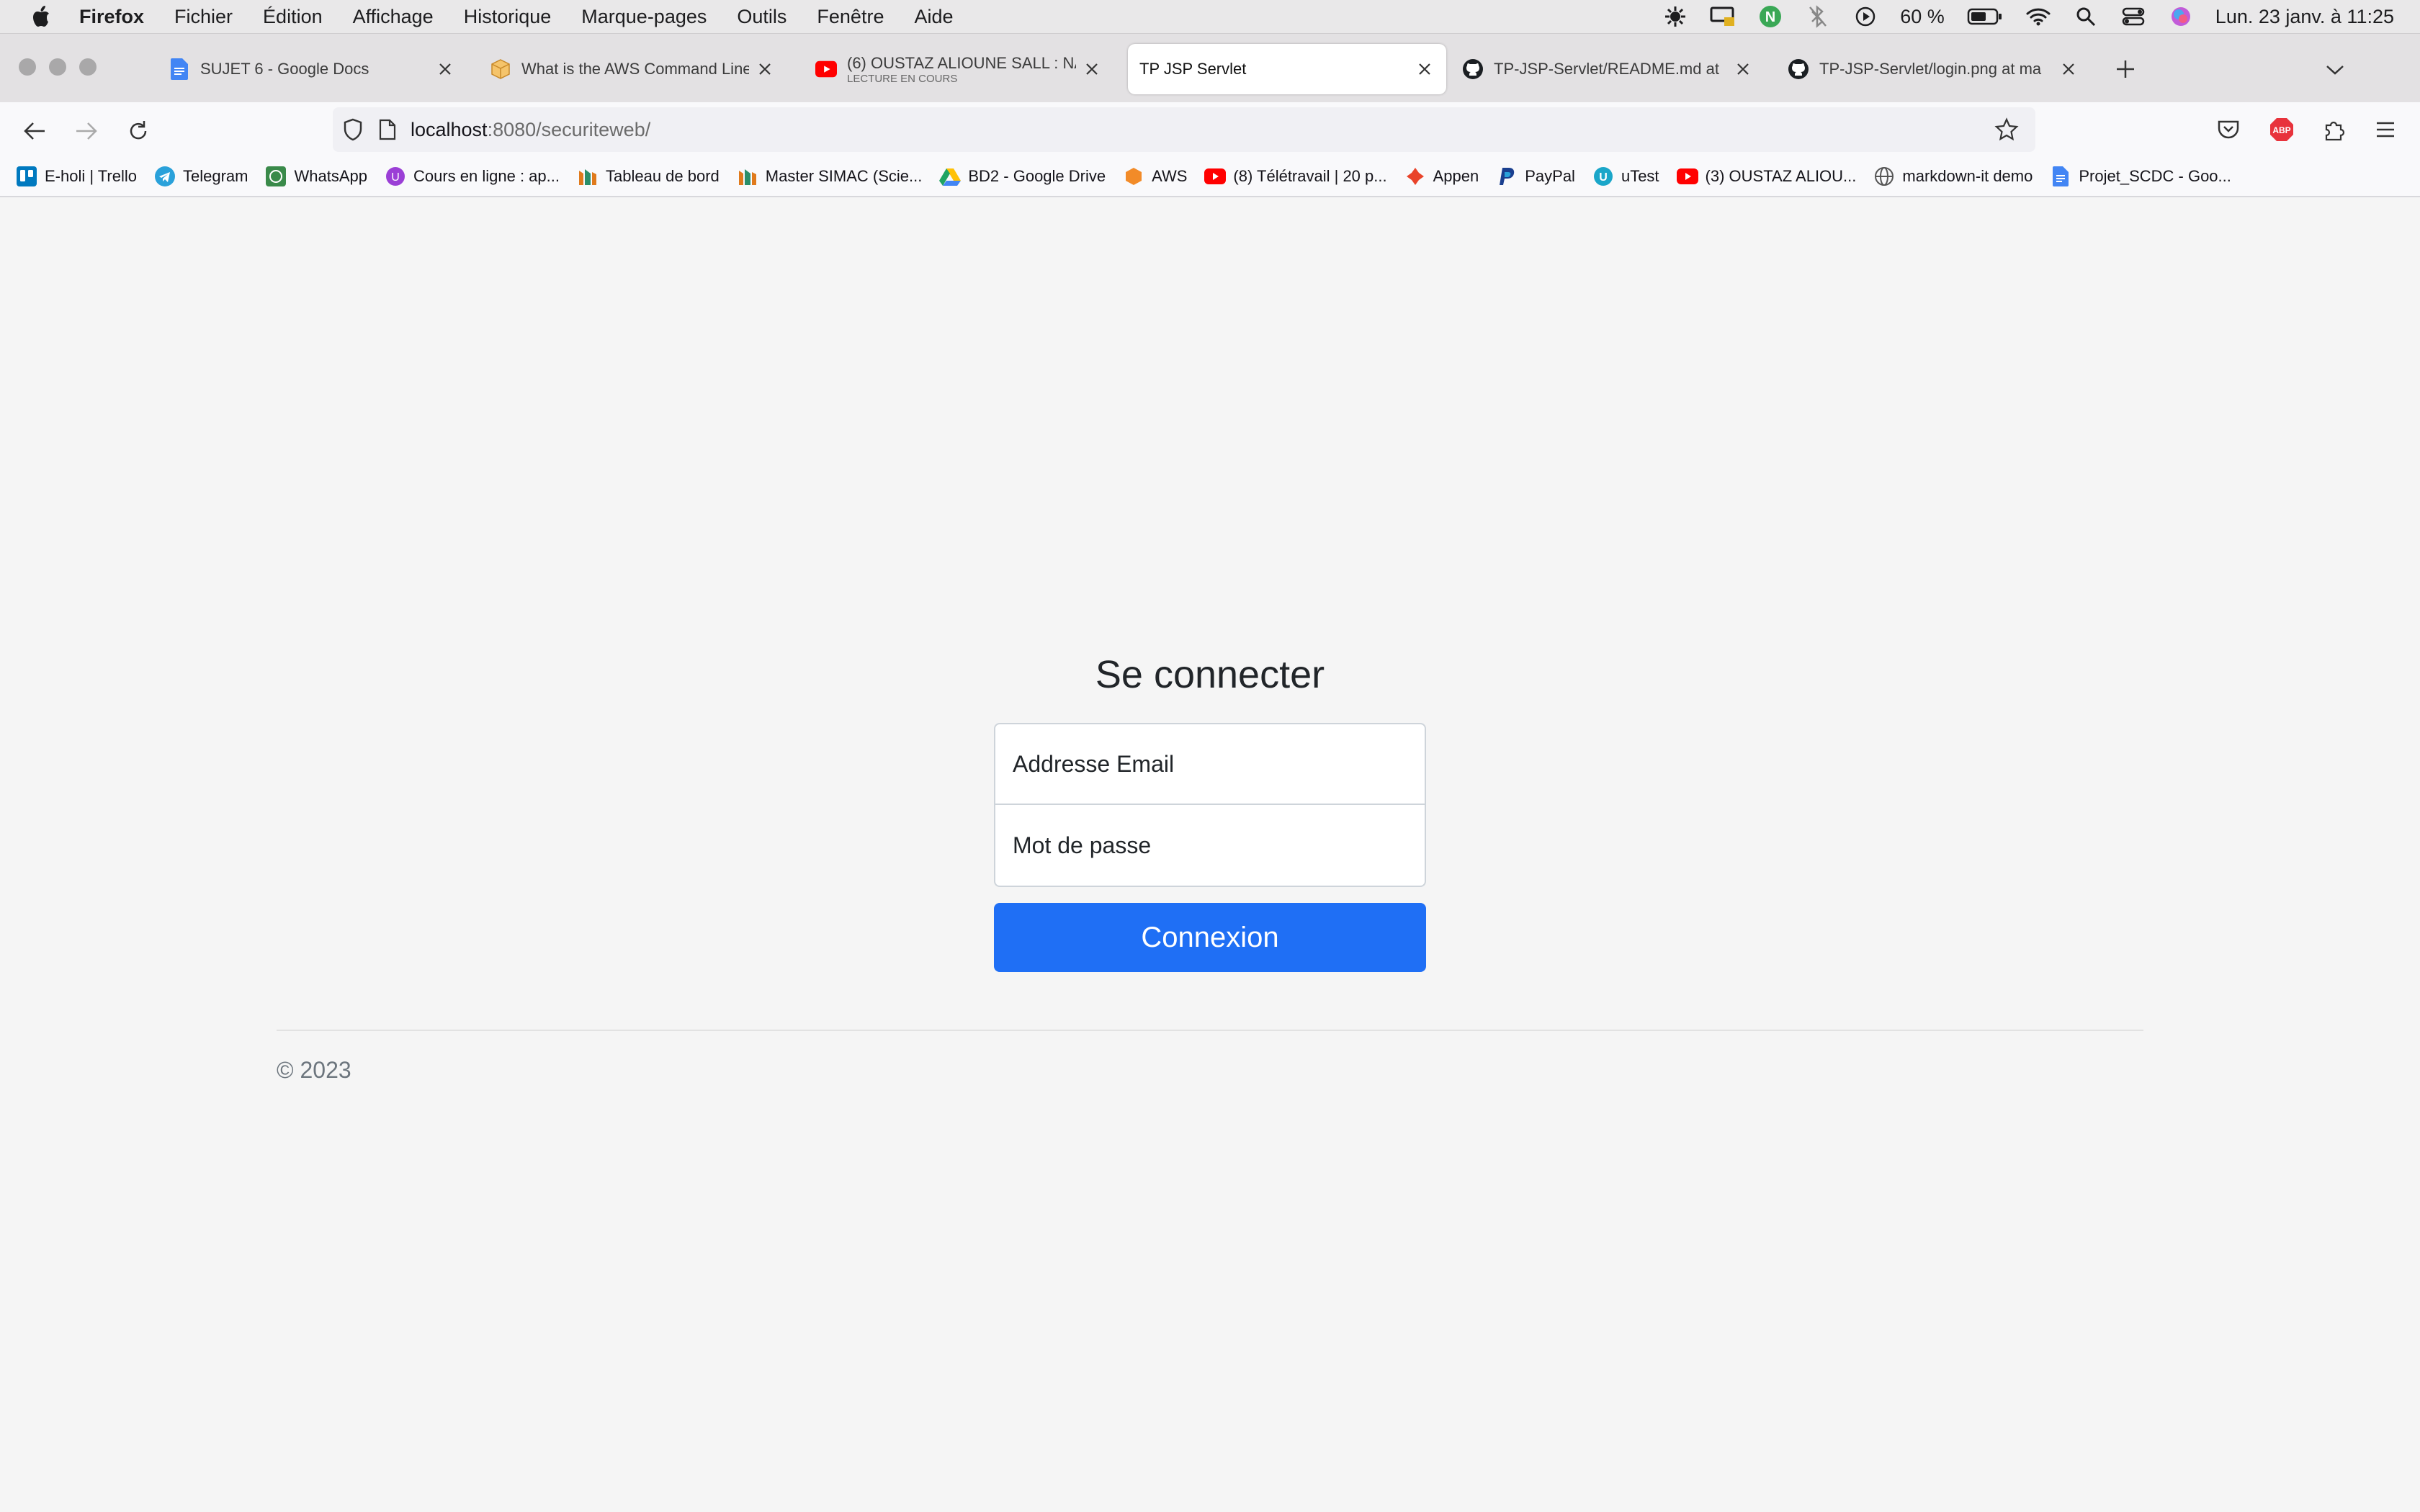 The height and width of the screenshot is (1512, 2420). Describe the element at coordinates (1723, 17) in the screenshot. I see `display-icon` at that location.